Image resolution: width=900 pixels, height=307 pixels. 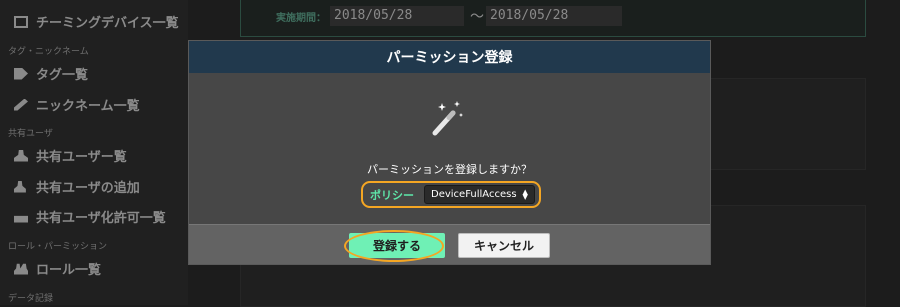 What do you see at coordinates (31, 299) in the screenshot?
I see `sidebar-section-data: データ記録` at bounding box center [31, 299].